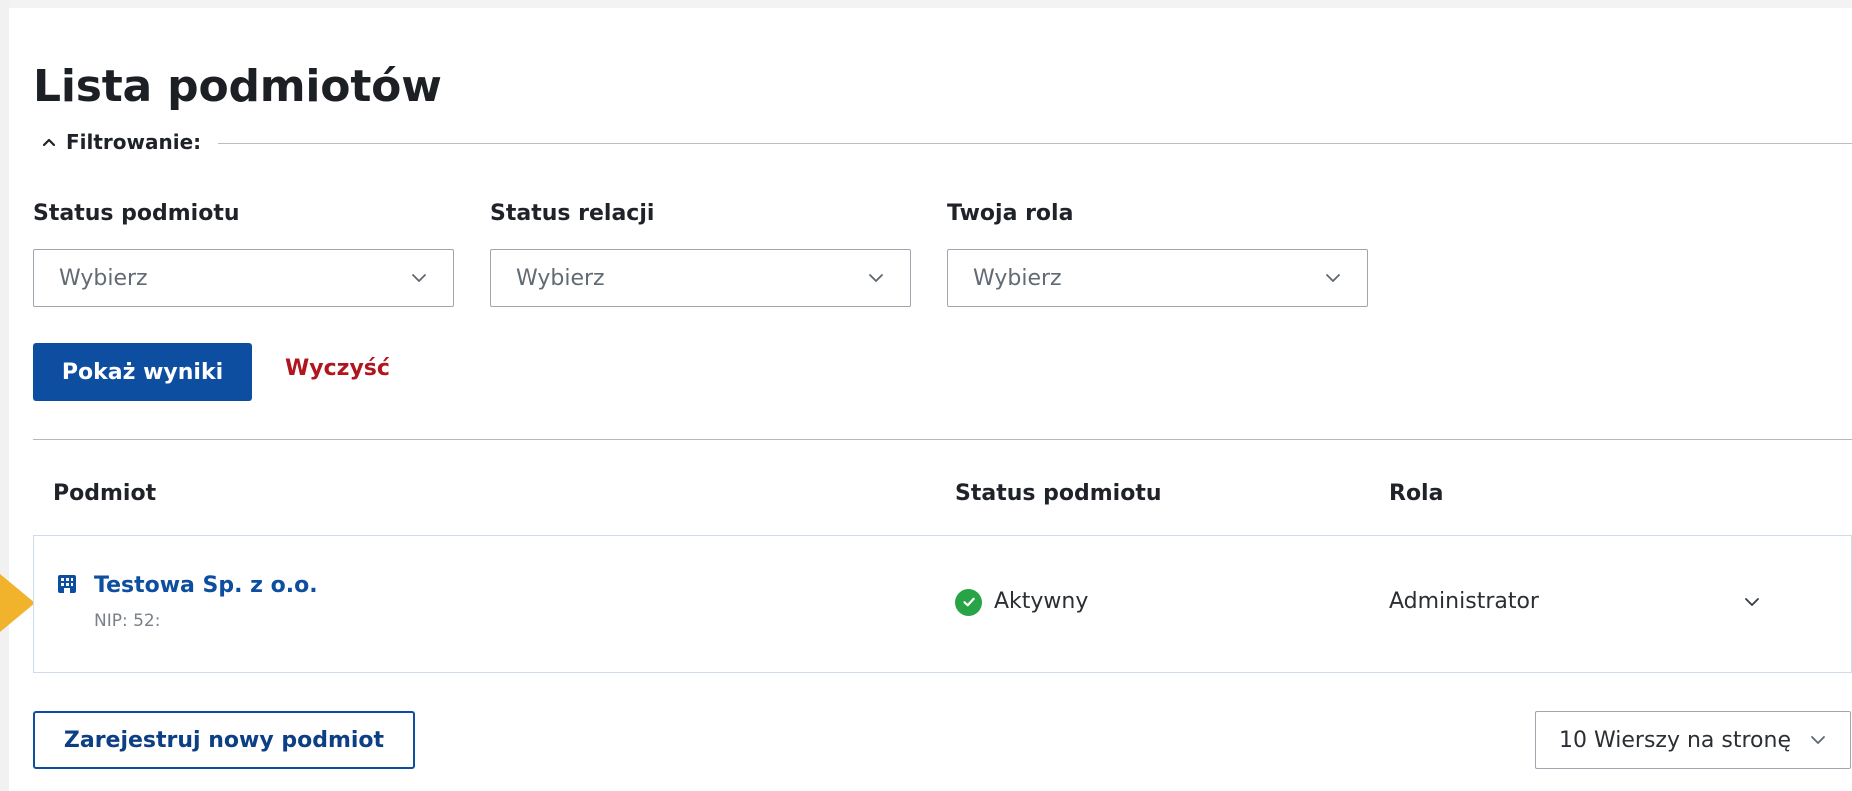 The width and height of the screenshot is (1852, 791). I want to click on arrow-icon, so click(17, 603).